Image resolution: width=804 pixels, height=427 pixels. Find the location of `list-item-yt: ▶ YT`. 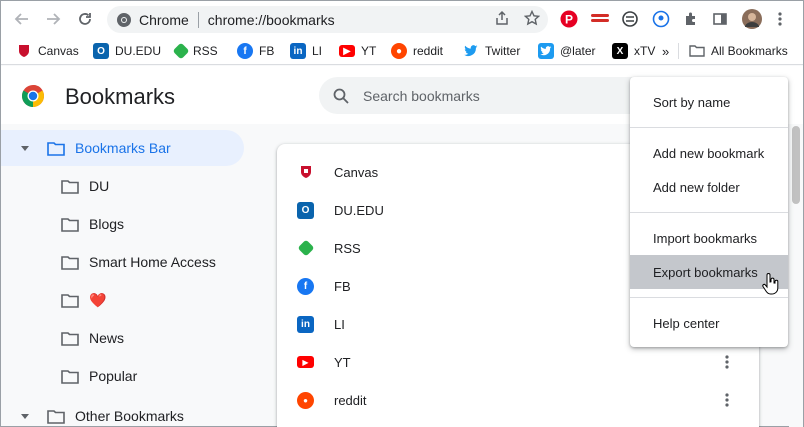

list-item-yt: ▶ YT is located at coordinates (518, 362).